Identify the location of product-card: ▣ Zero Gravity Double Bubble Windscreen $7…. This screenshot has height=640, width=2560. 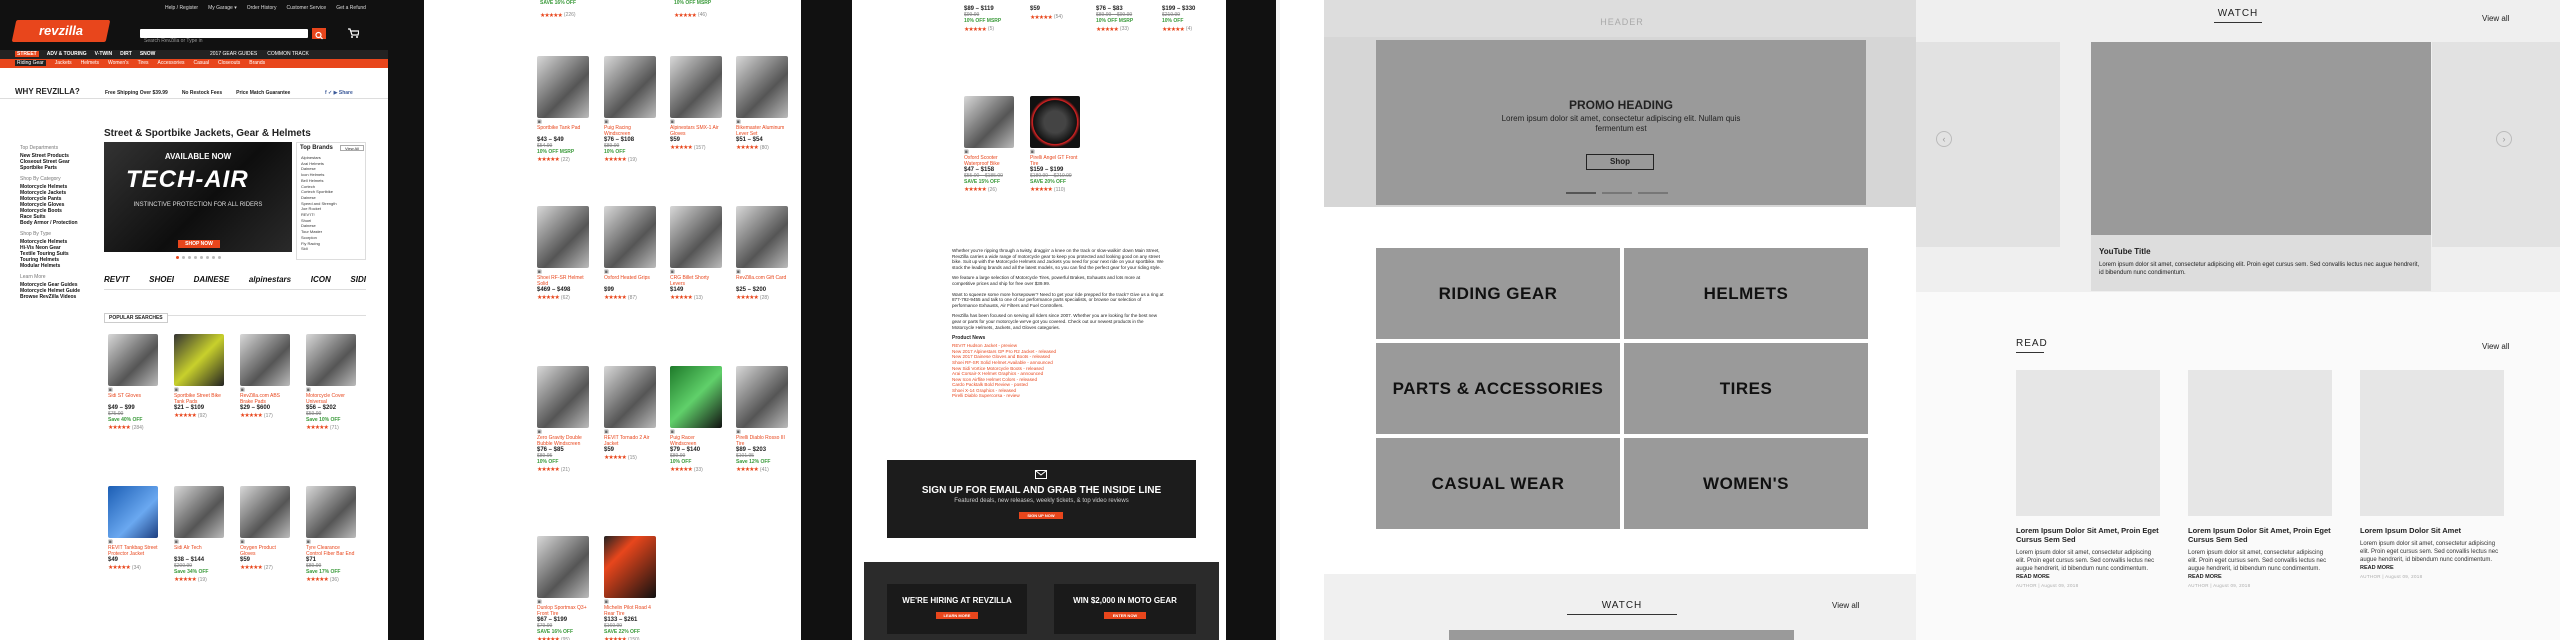
(563, 419).